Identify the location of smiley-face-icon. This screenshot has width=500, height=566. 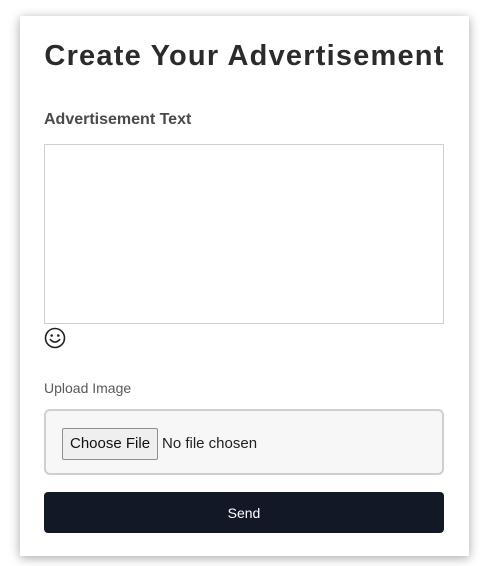
(55, 338).